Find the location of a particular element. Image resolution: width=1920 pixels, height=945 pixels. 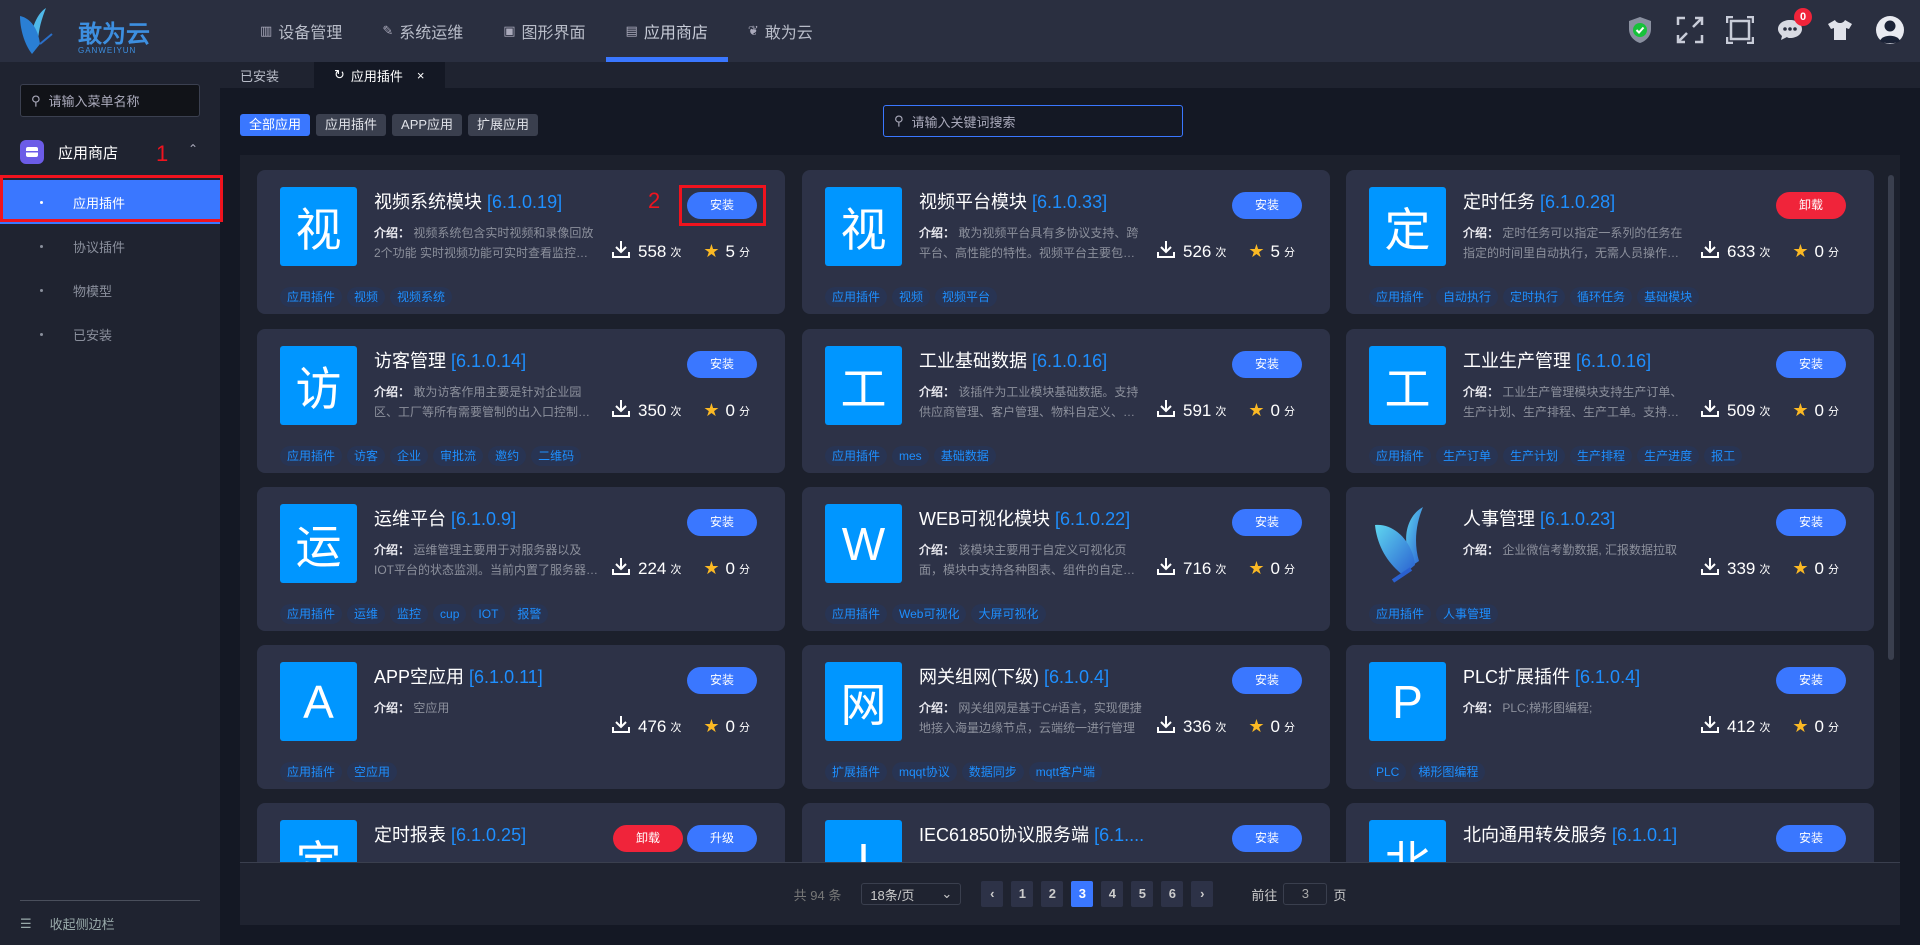

screenshot-frame-icon is located at coordinates (1740, 30).